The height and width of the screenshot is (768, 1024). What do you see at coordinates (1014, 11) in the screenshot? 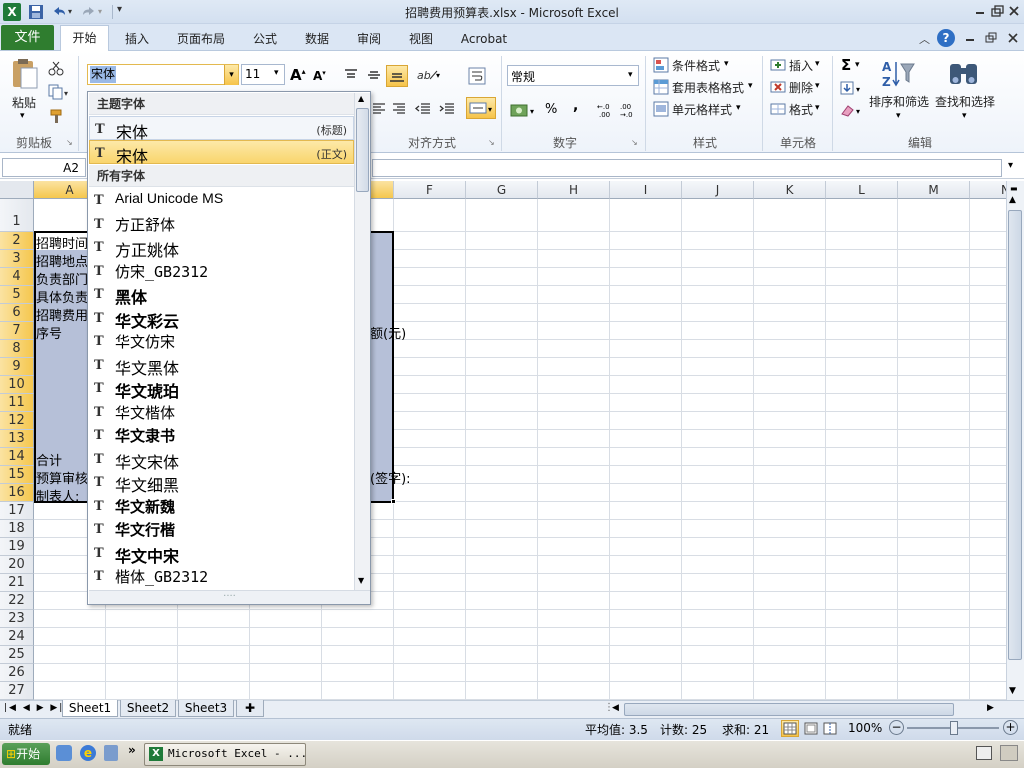
I see `close-icon` at bounding box center [1014, 11].